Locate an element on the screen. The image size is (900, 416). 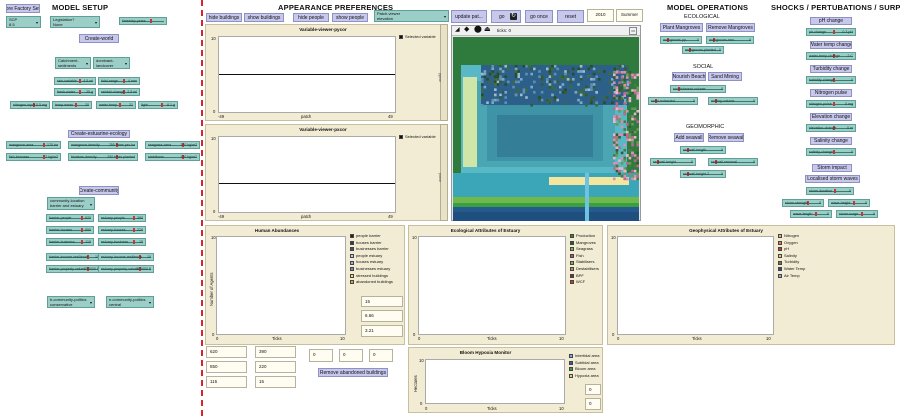
shock-button: Nitrogen pulse is located at coordinates (831, 93).